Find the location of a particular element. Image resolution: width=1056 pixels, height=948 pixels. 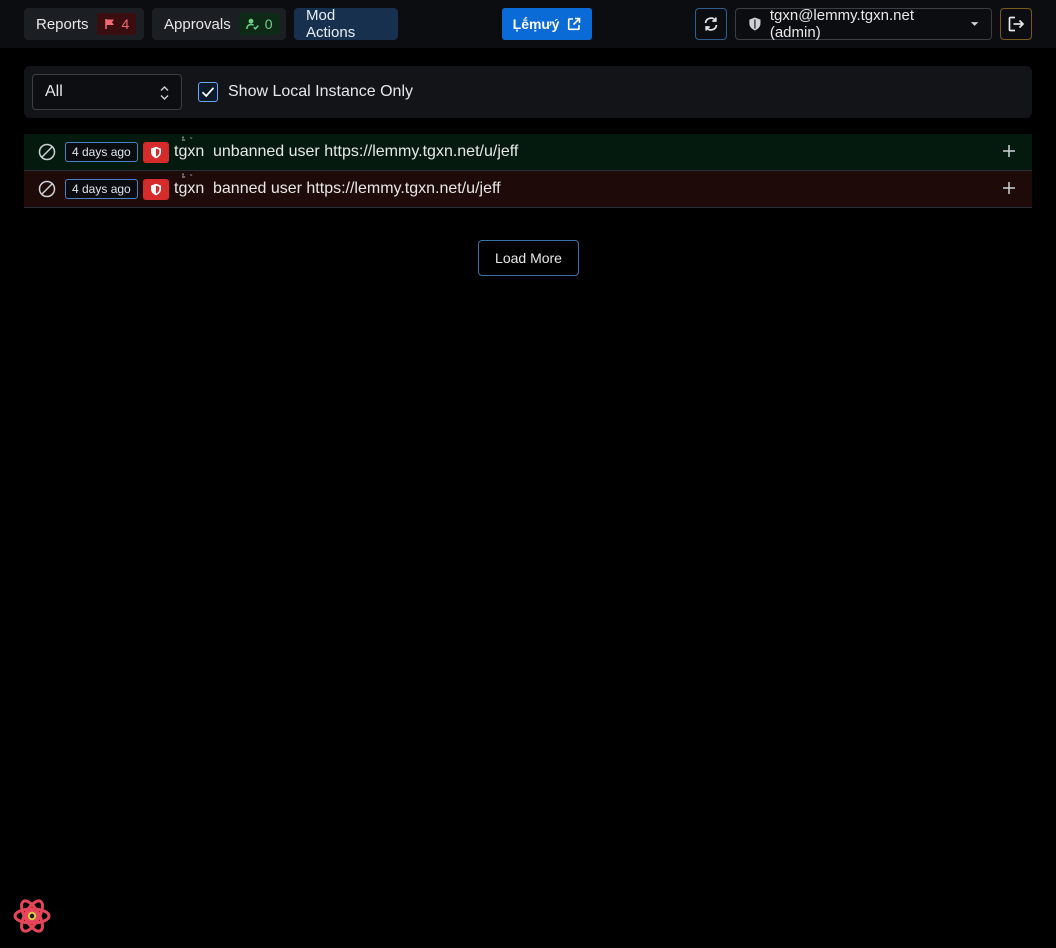

lemmy-instance-link: Ļḗṃưý is located at coordinates (547, 24).